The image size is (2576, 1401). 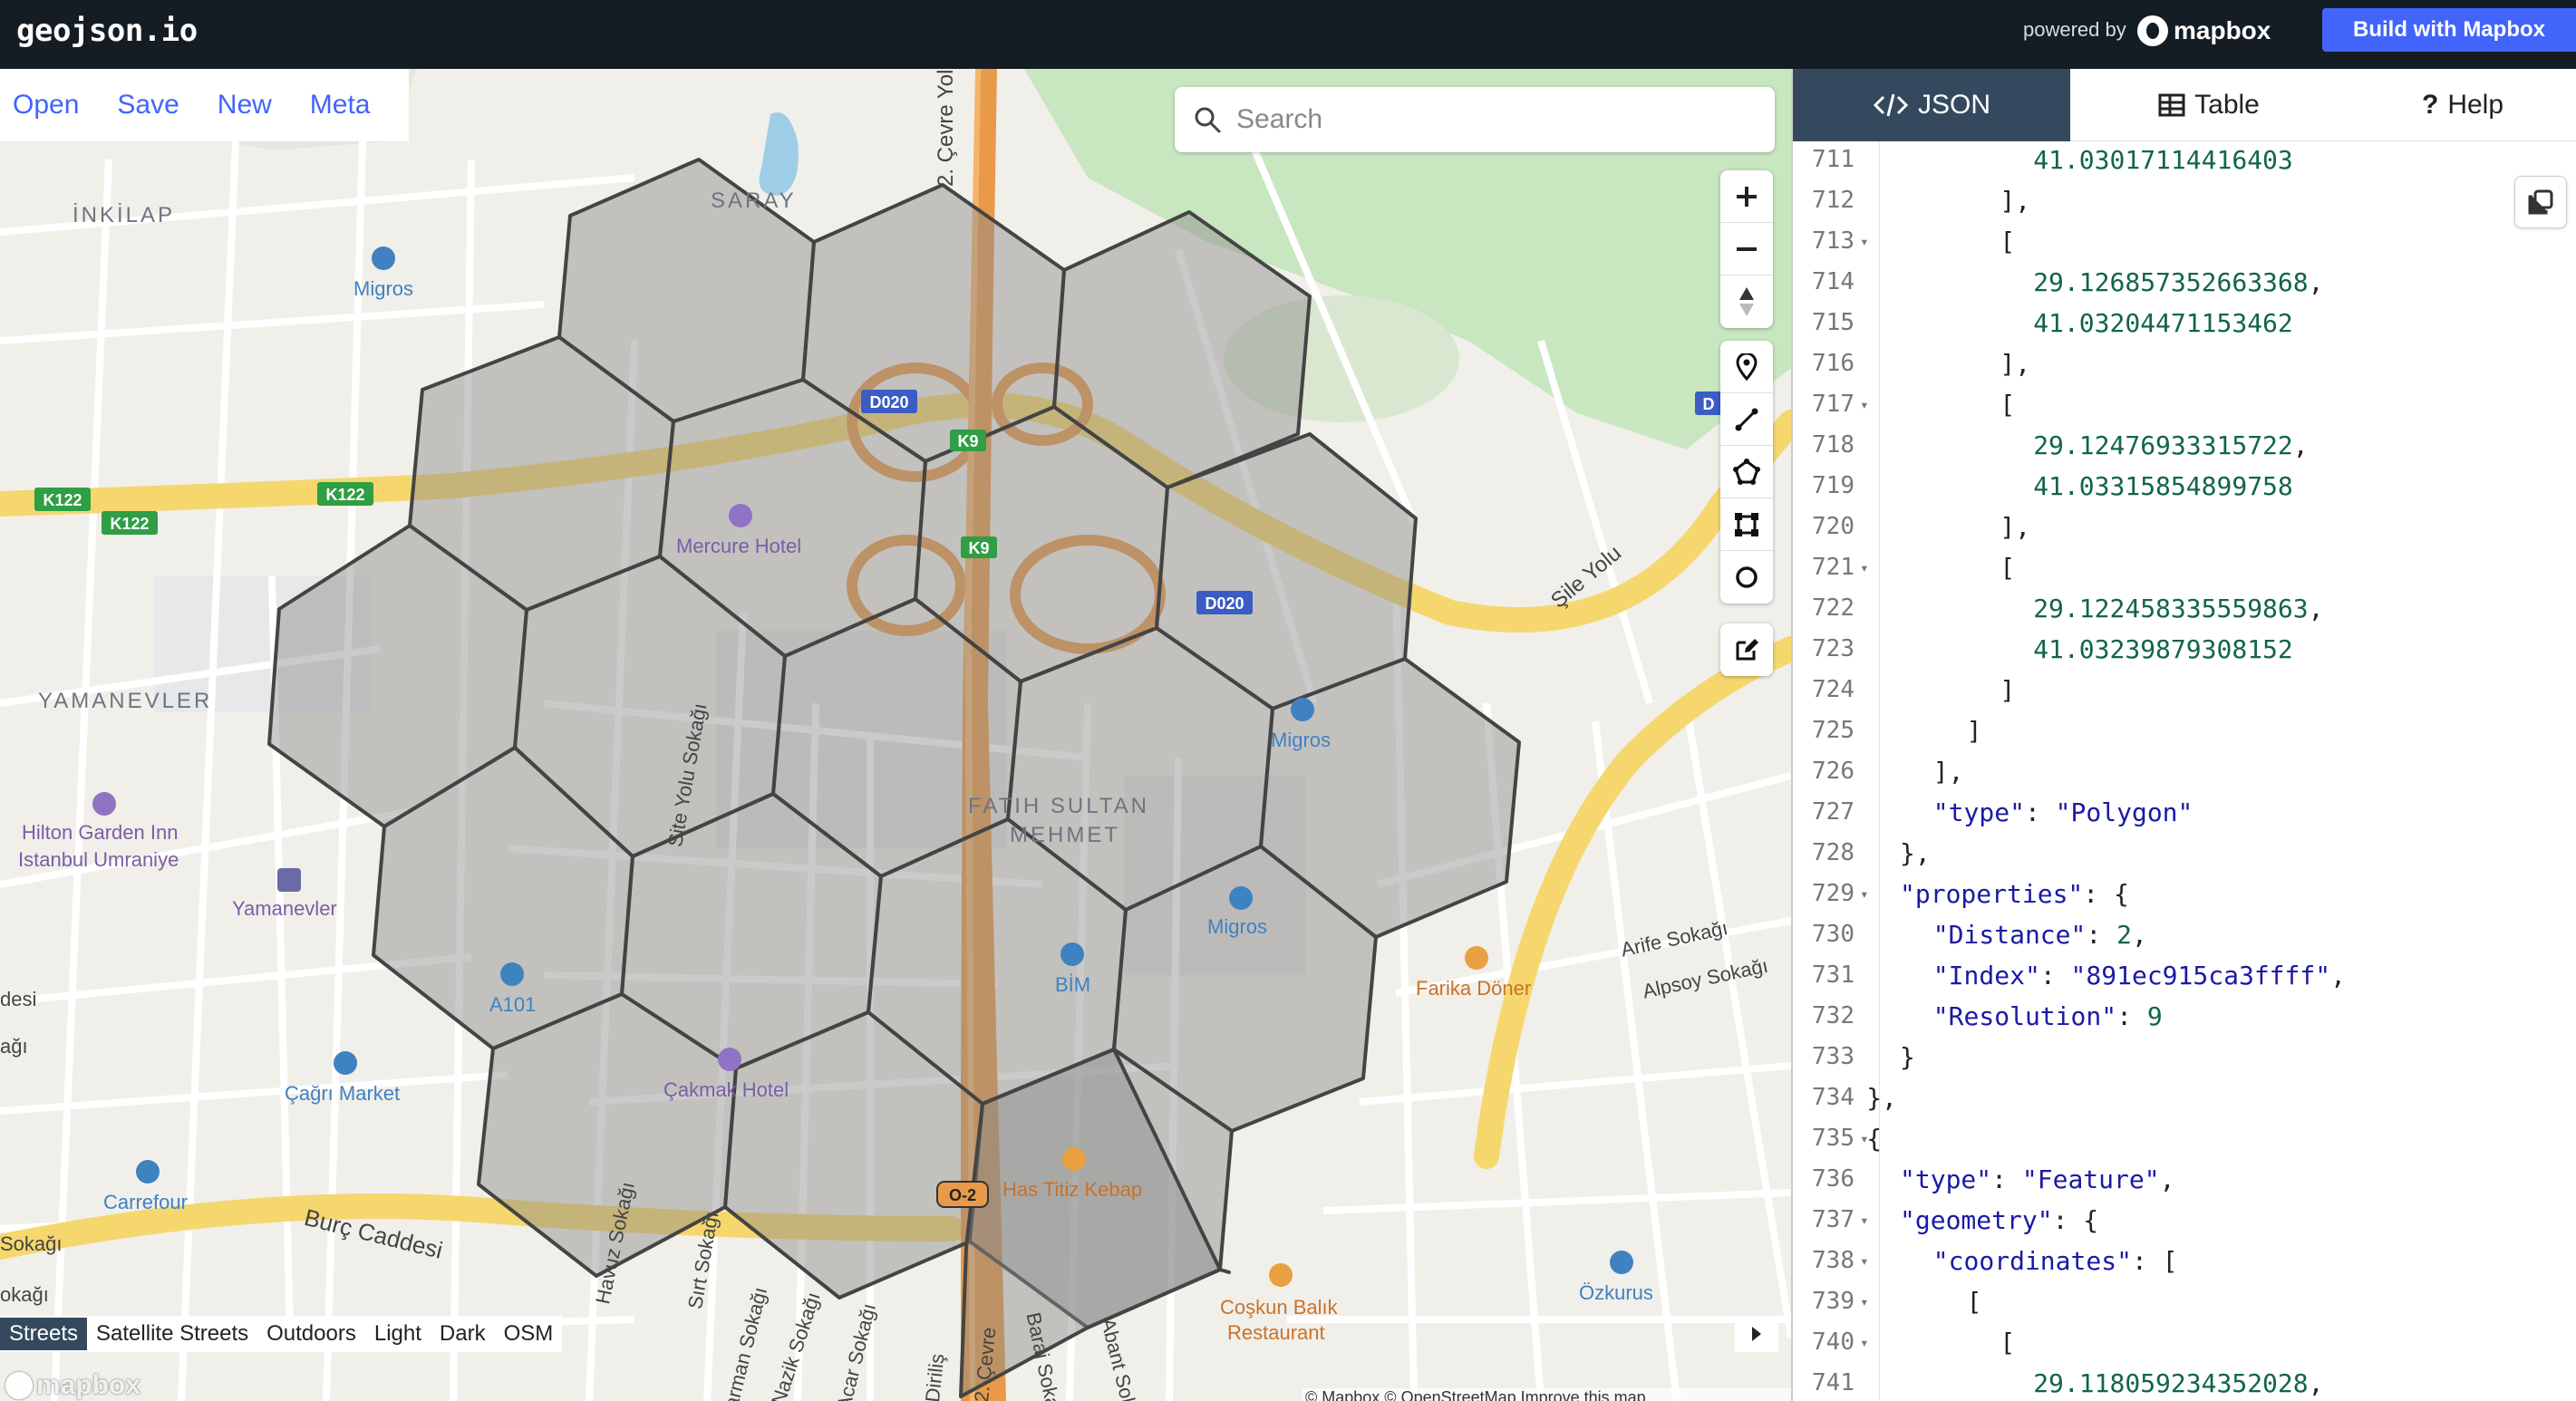 I want to click on save-menu-item: Save, so click(x=148, y=105).